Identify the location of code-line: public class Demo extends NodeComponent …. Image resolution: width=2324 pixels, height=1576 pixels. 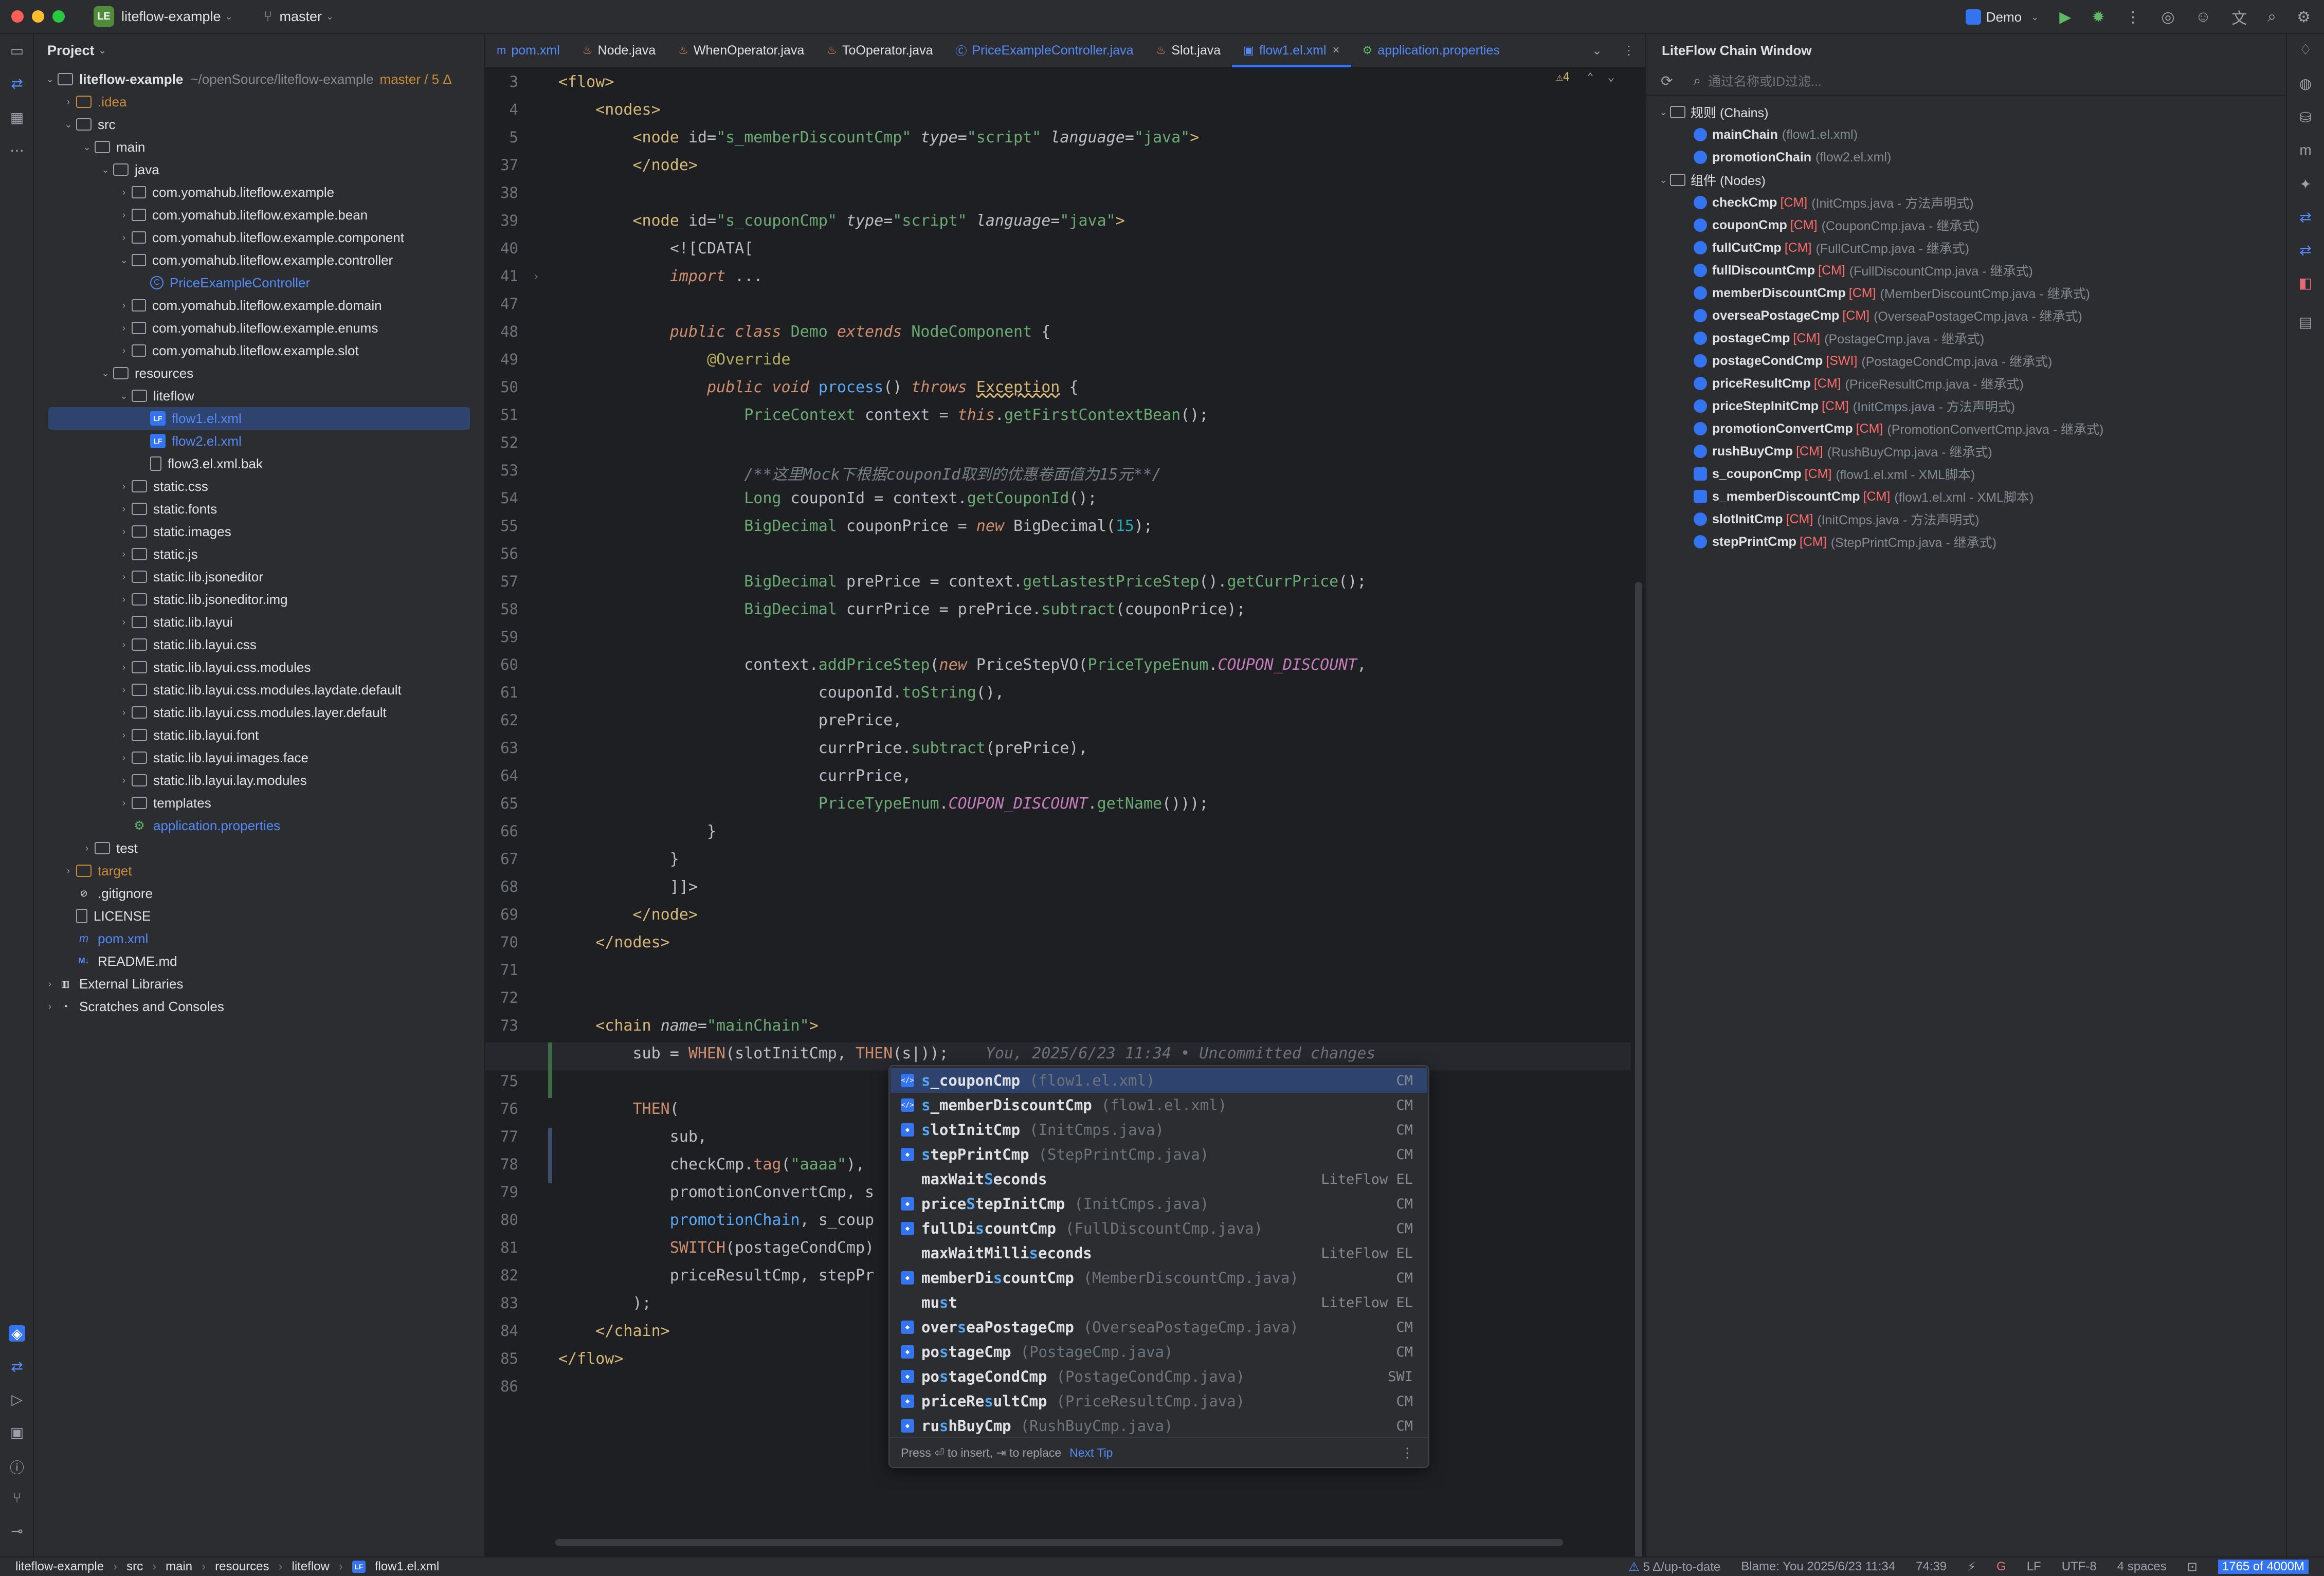
(804, 332).